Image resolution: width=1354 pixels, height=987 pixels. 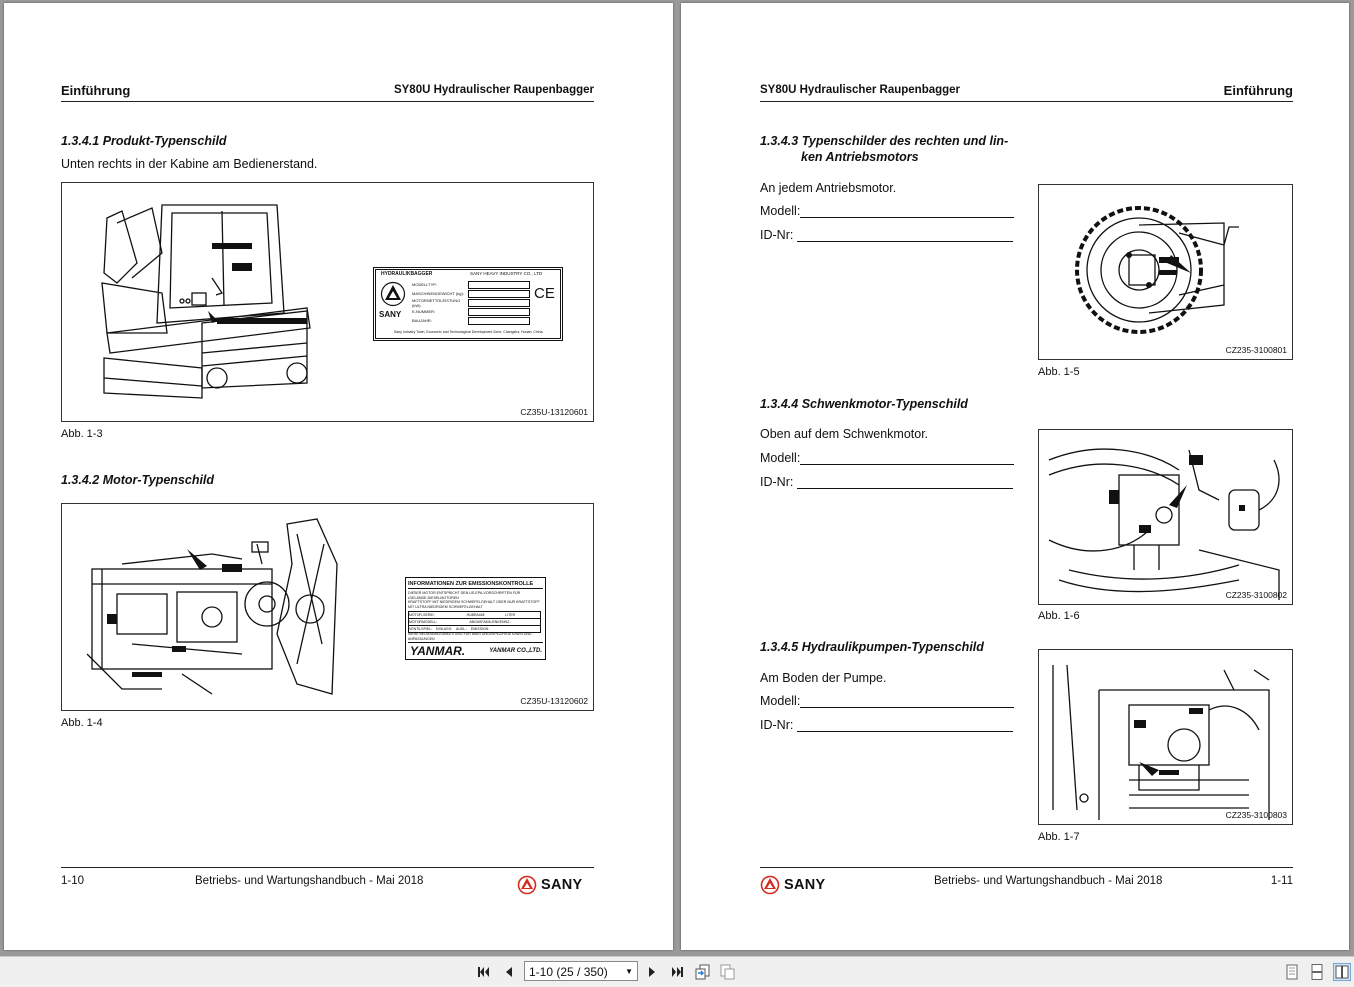 What do you see at coordinates (444, 629) in the screenshot?
I see `emission-cell: EINLASS:` at bounding box center [444, 629].